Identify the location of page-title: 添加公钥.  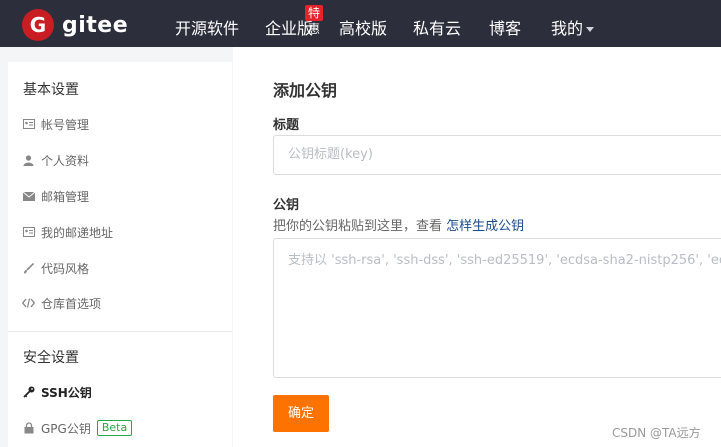
(305, 90).